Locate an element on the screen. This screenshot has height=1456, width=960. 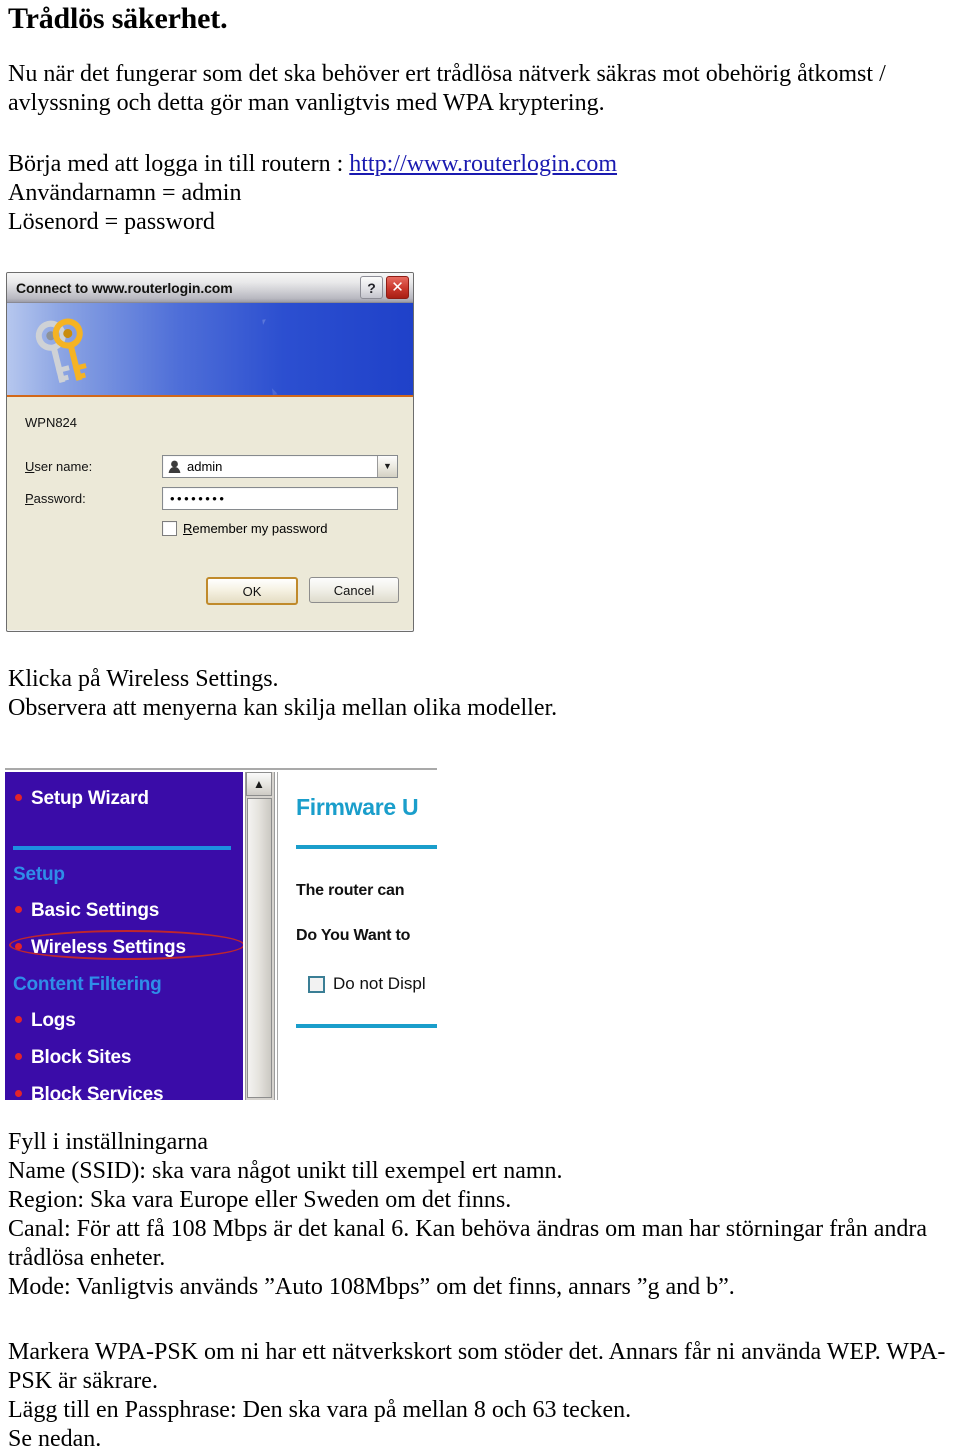
dialog-title: Connect to www.routerlogin.com is located at coordinates (124, 287).